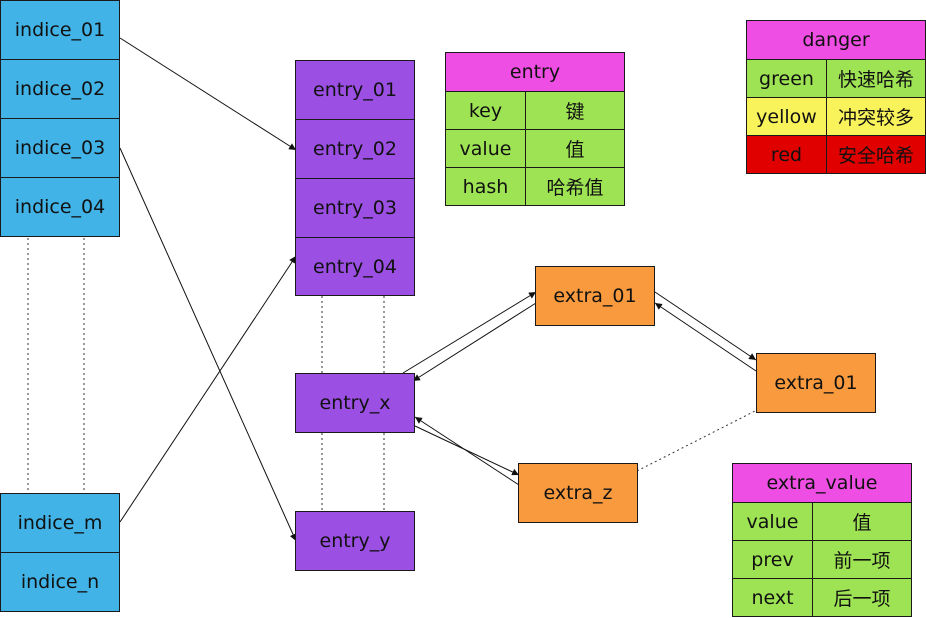 The image size is (926, 618). Describe the element at coordinates (876, 78) in the screenshot. I see `danger-table-green-value: 快速哈希` at that location.